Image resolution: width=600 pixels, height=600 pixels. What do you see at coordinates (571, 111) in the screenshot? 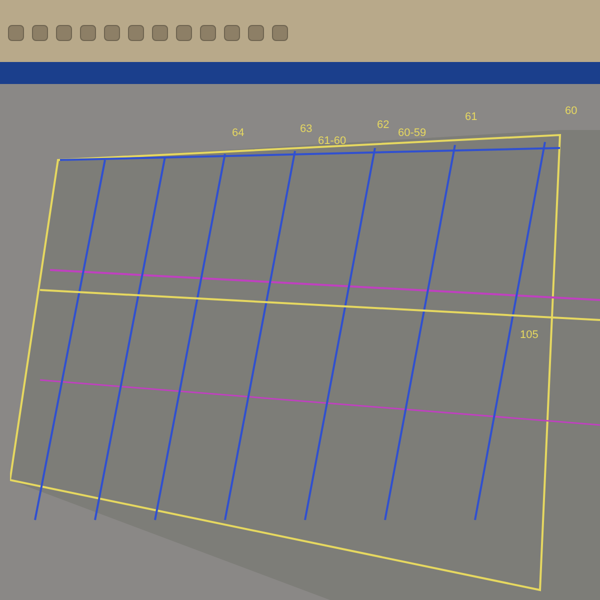
I see `strip-label: 60` at bounding box center [571, 111].